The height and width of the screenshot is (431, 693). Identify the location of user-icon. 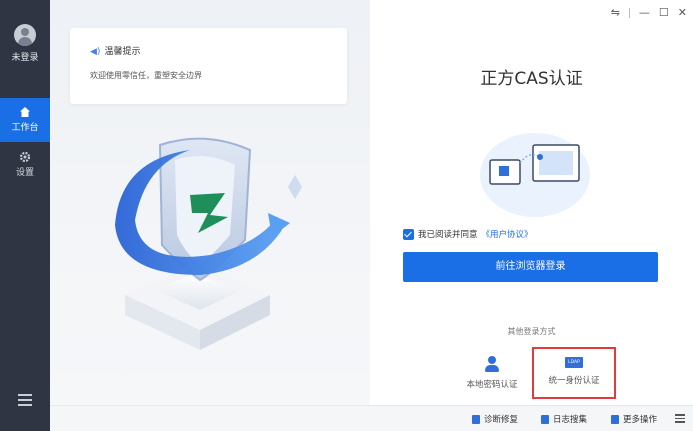
(492, 364).